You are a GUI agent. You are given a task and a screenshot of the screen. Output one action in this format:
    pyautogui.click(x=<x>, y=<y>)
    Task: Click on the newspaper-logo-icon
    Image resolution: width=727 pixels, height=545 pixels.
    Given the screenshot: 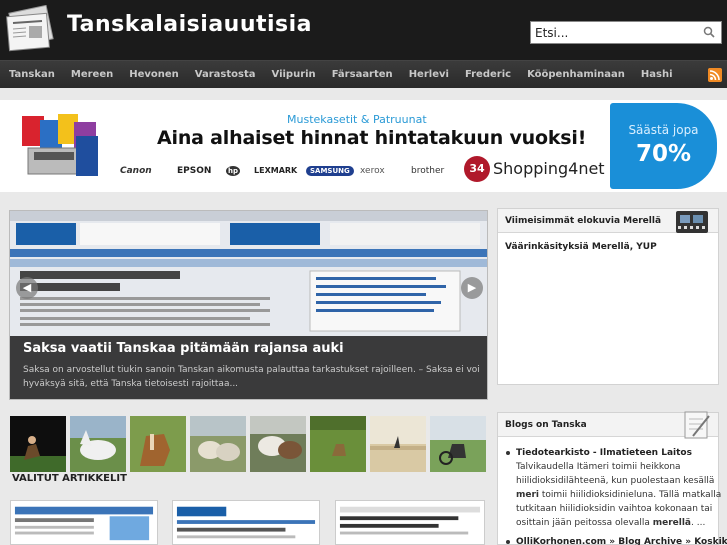 What is the action you would take?
    pyautogui.click(x=30, y=29)
    